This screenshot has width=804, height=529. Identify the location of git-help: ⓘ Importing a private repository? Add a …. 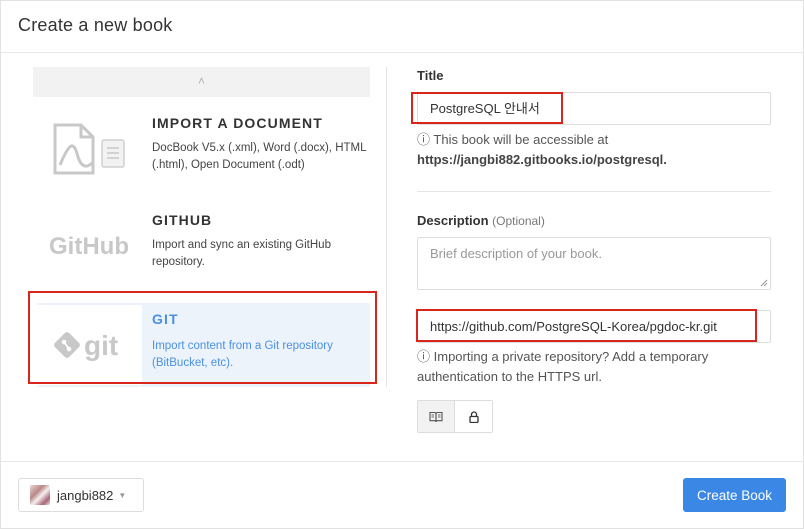
(597, 367).